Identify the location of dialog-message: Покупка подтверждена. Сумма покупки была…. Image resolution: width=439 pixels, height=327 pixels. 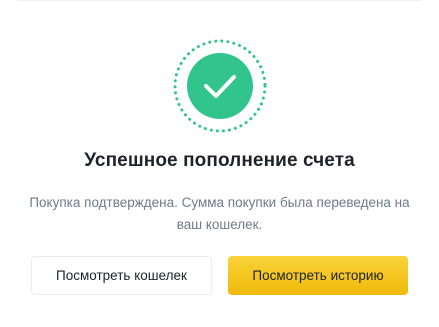
(219, 213).